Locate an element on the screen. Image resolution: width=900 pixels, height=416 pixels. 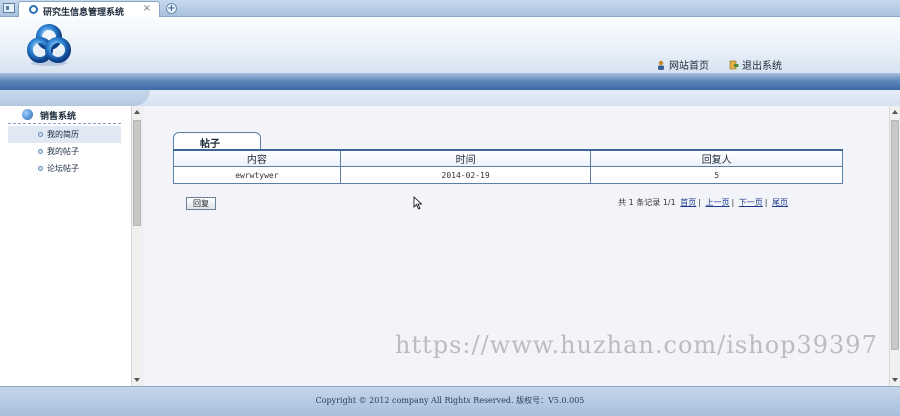
tab-posts-label: 帖子 is located at coordinates (210, 144).